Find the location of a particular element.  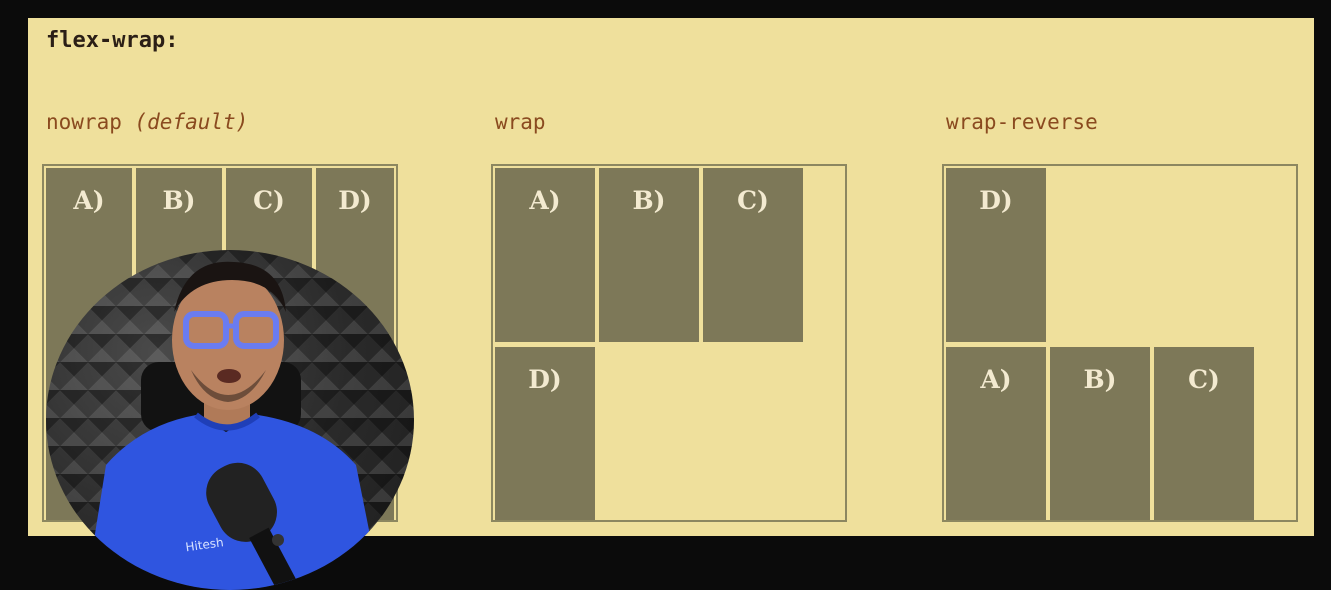

presenter-figure: Hitesh is located at coordinates (233, 425).